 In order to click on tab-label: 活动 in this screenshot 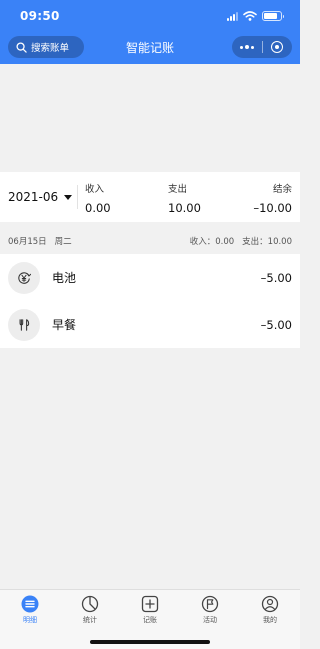, I will do `click(210, 620)`.